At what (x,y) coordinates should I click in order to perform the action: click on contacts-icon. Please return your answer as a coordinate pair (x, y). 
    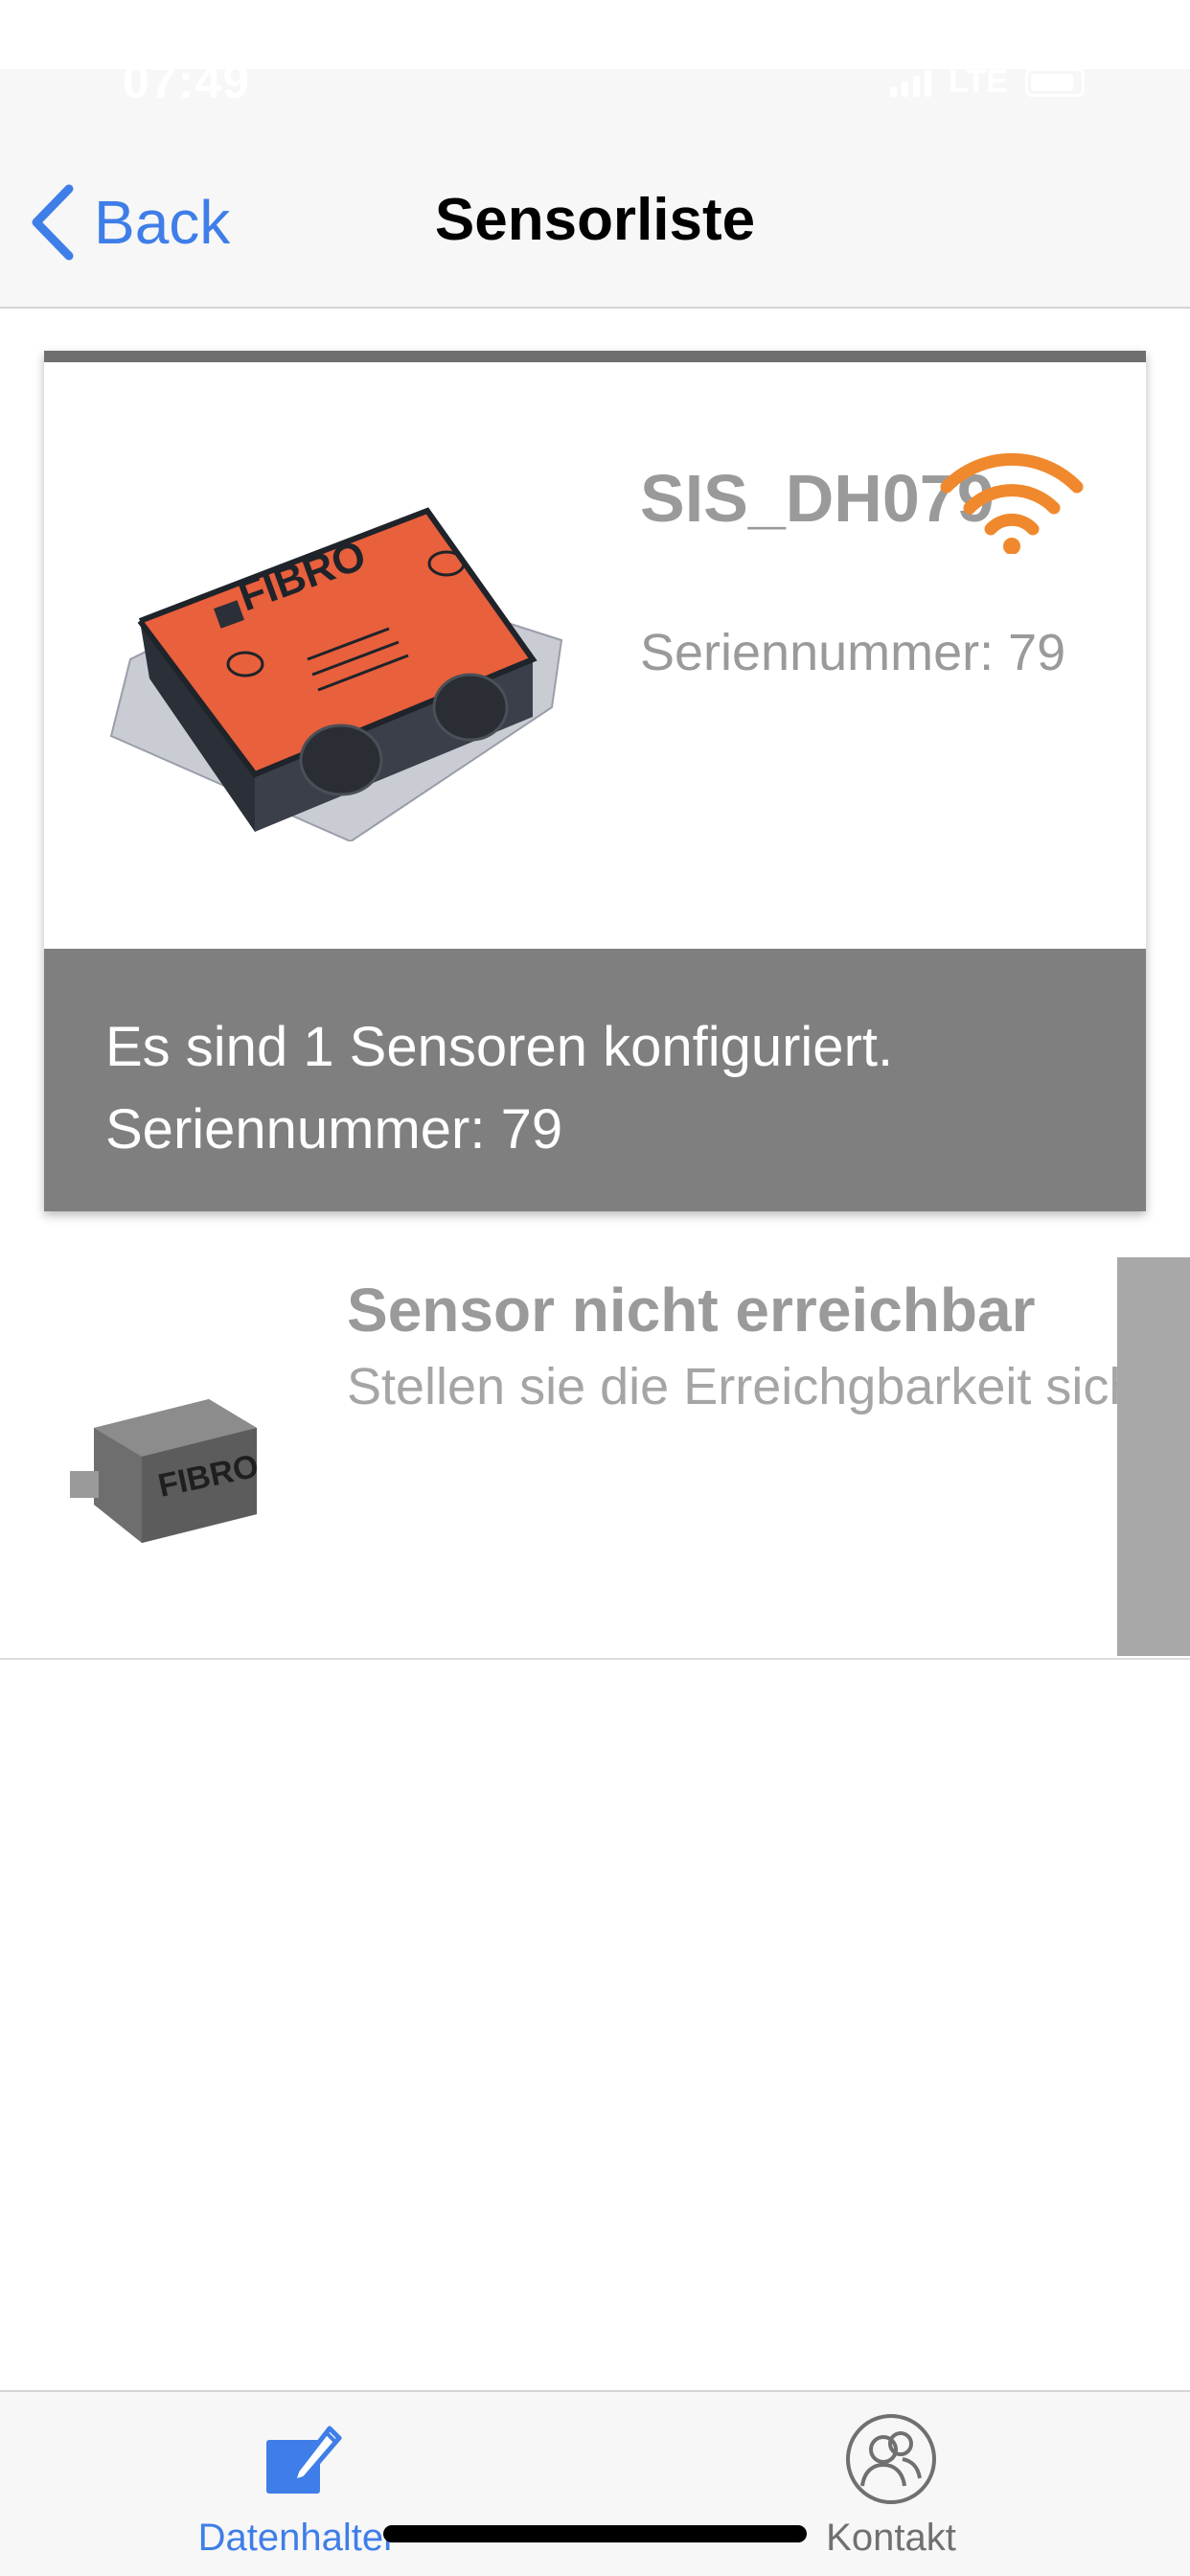
    Looking at the image, I should click on (891, 2459).